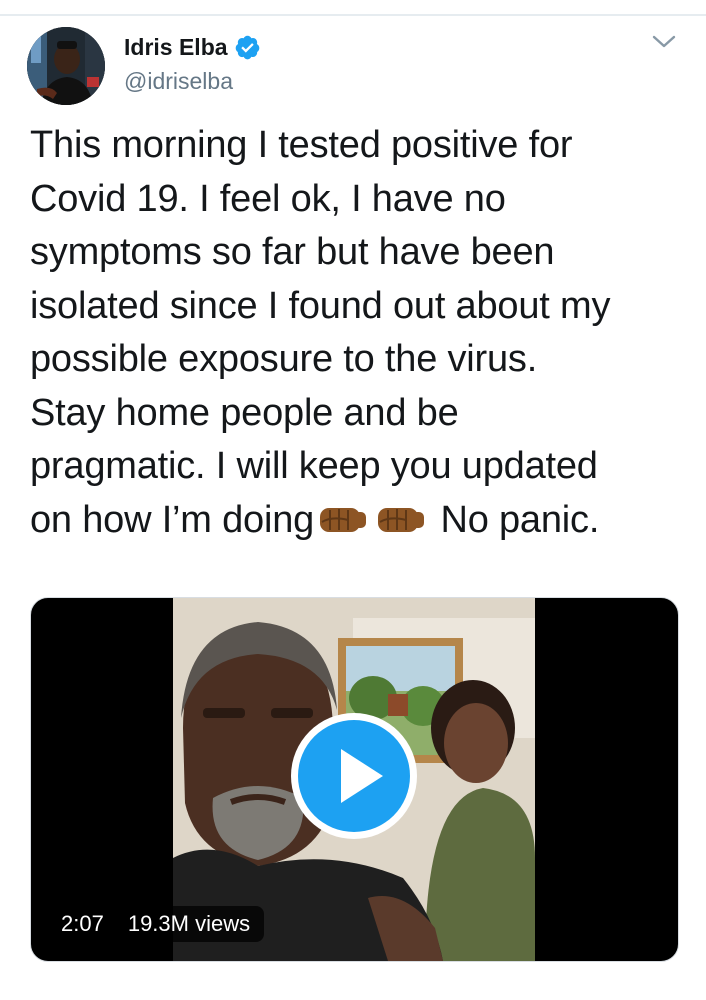  I want to click on author-name-row: Idris Elba, so click(192, 47).